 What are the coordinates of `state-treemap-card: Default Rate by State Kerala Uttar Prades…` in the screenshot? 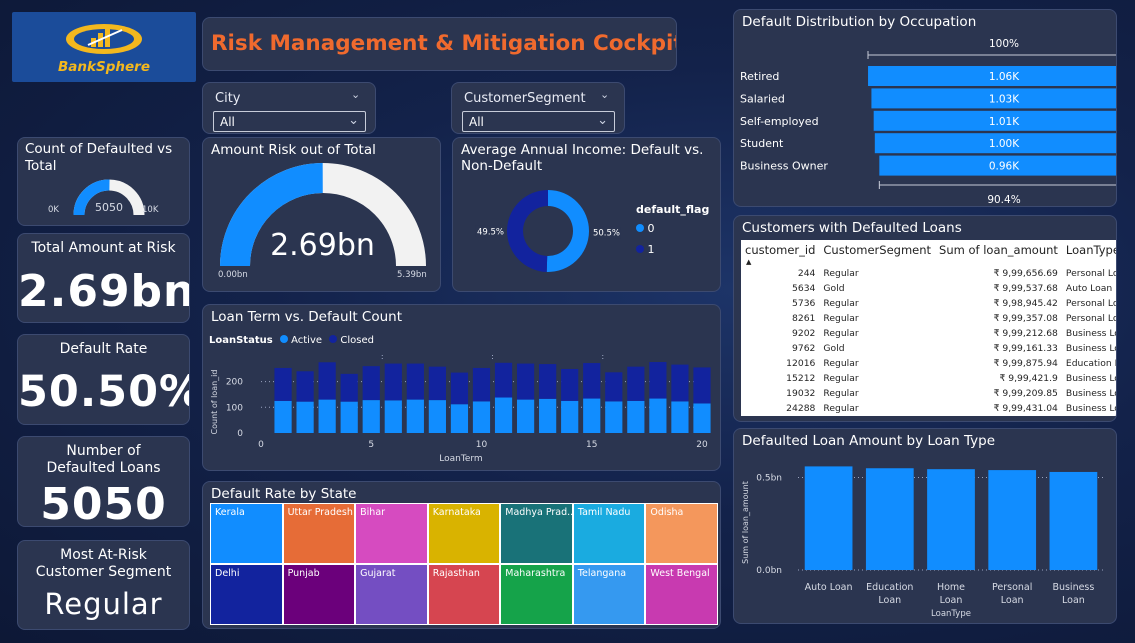 It's located at (461, 555).